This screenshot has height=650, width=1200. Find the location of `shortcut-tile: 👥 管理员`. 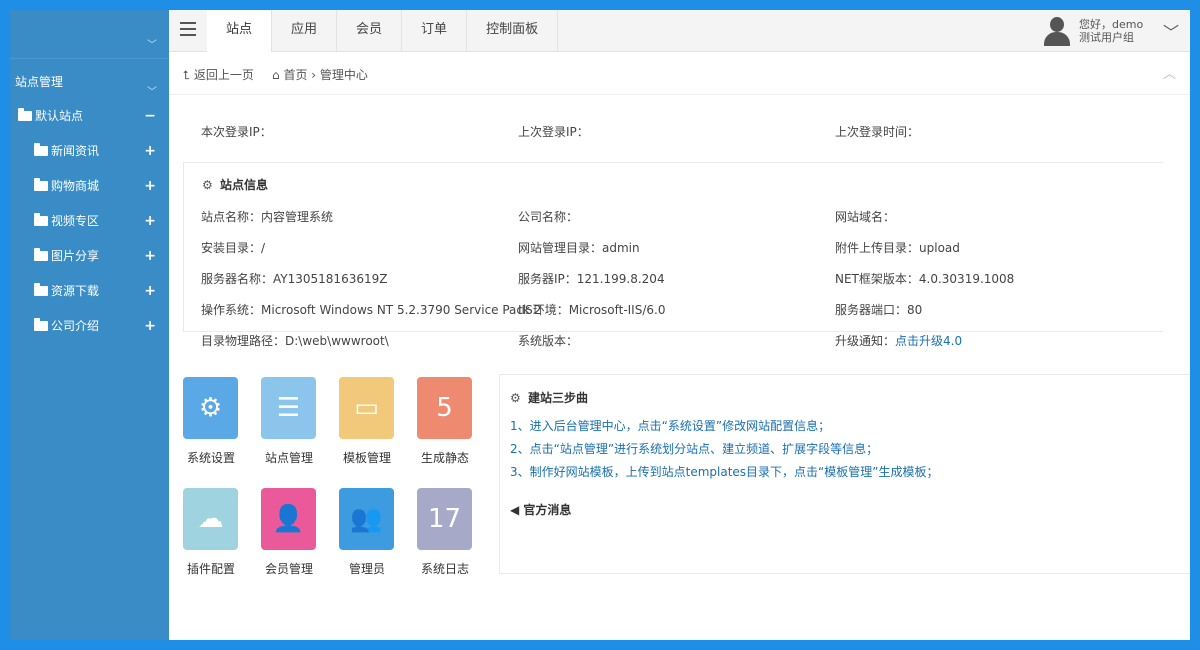

shortcut-tile: 👥 管理员 is located at coordinates (367, 532).